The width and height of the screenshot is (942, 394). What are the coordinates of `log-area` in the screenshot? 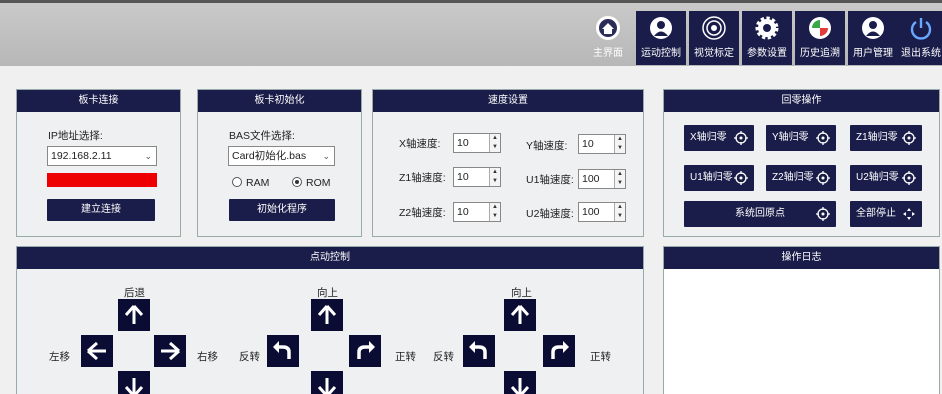 It's located at (801, 331).